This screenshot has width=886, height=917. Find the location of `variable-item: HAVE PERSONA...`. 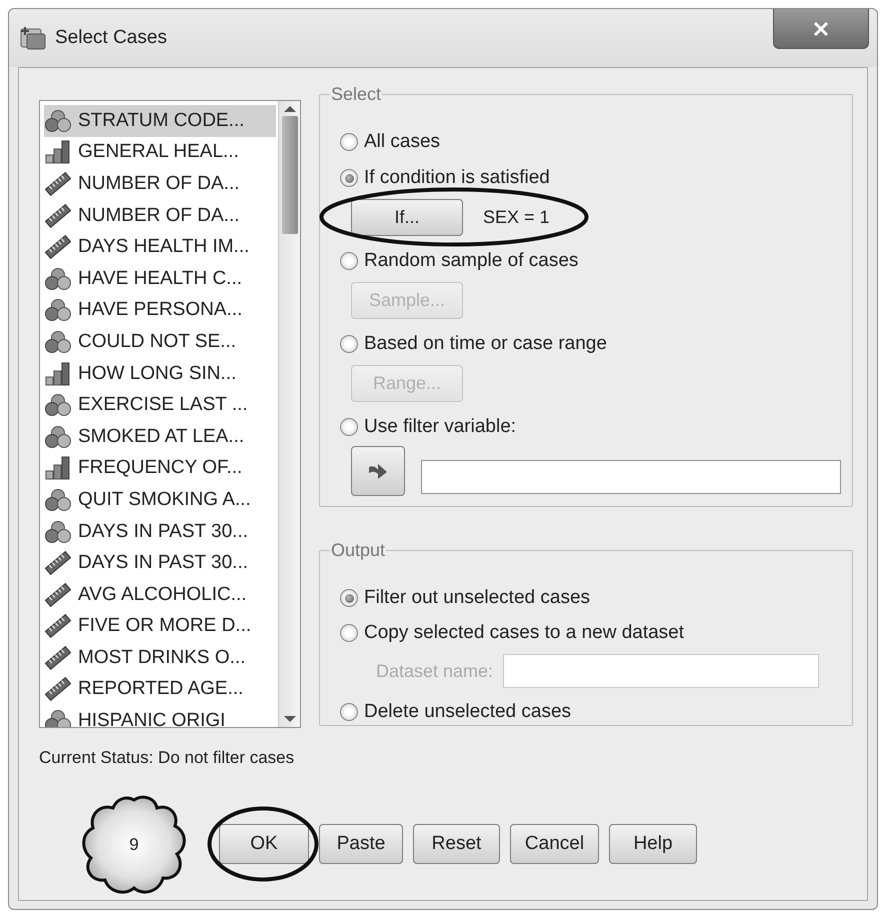

variable-item: HAVE PERSONA... is located at coordinates (160, 310).